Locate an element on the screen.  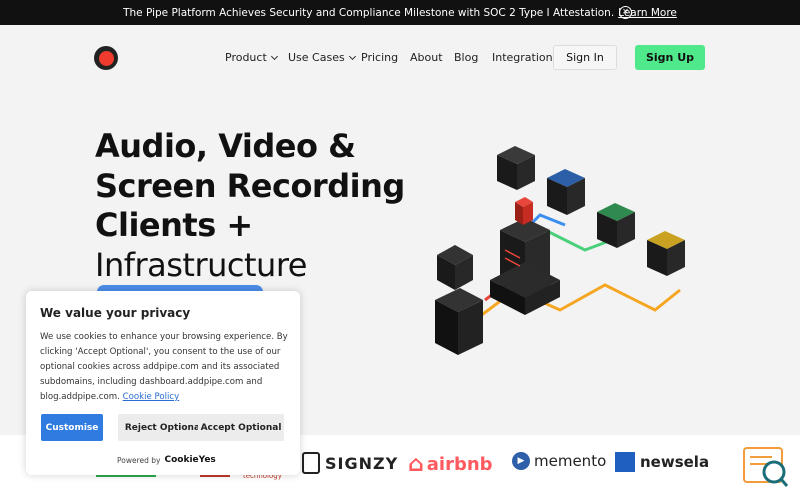
hero-title-line-4: Infrastructure is located at coordinates (201, 265).